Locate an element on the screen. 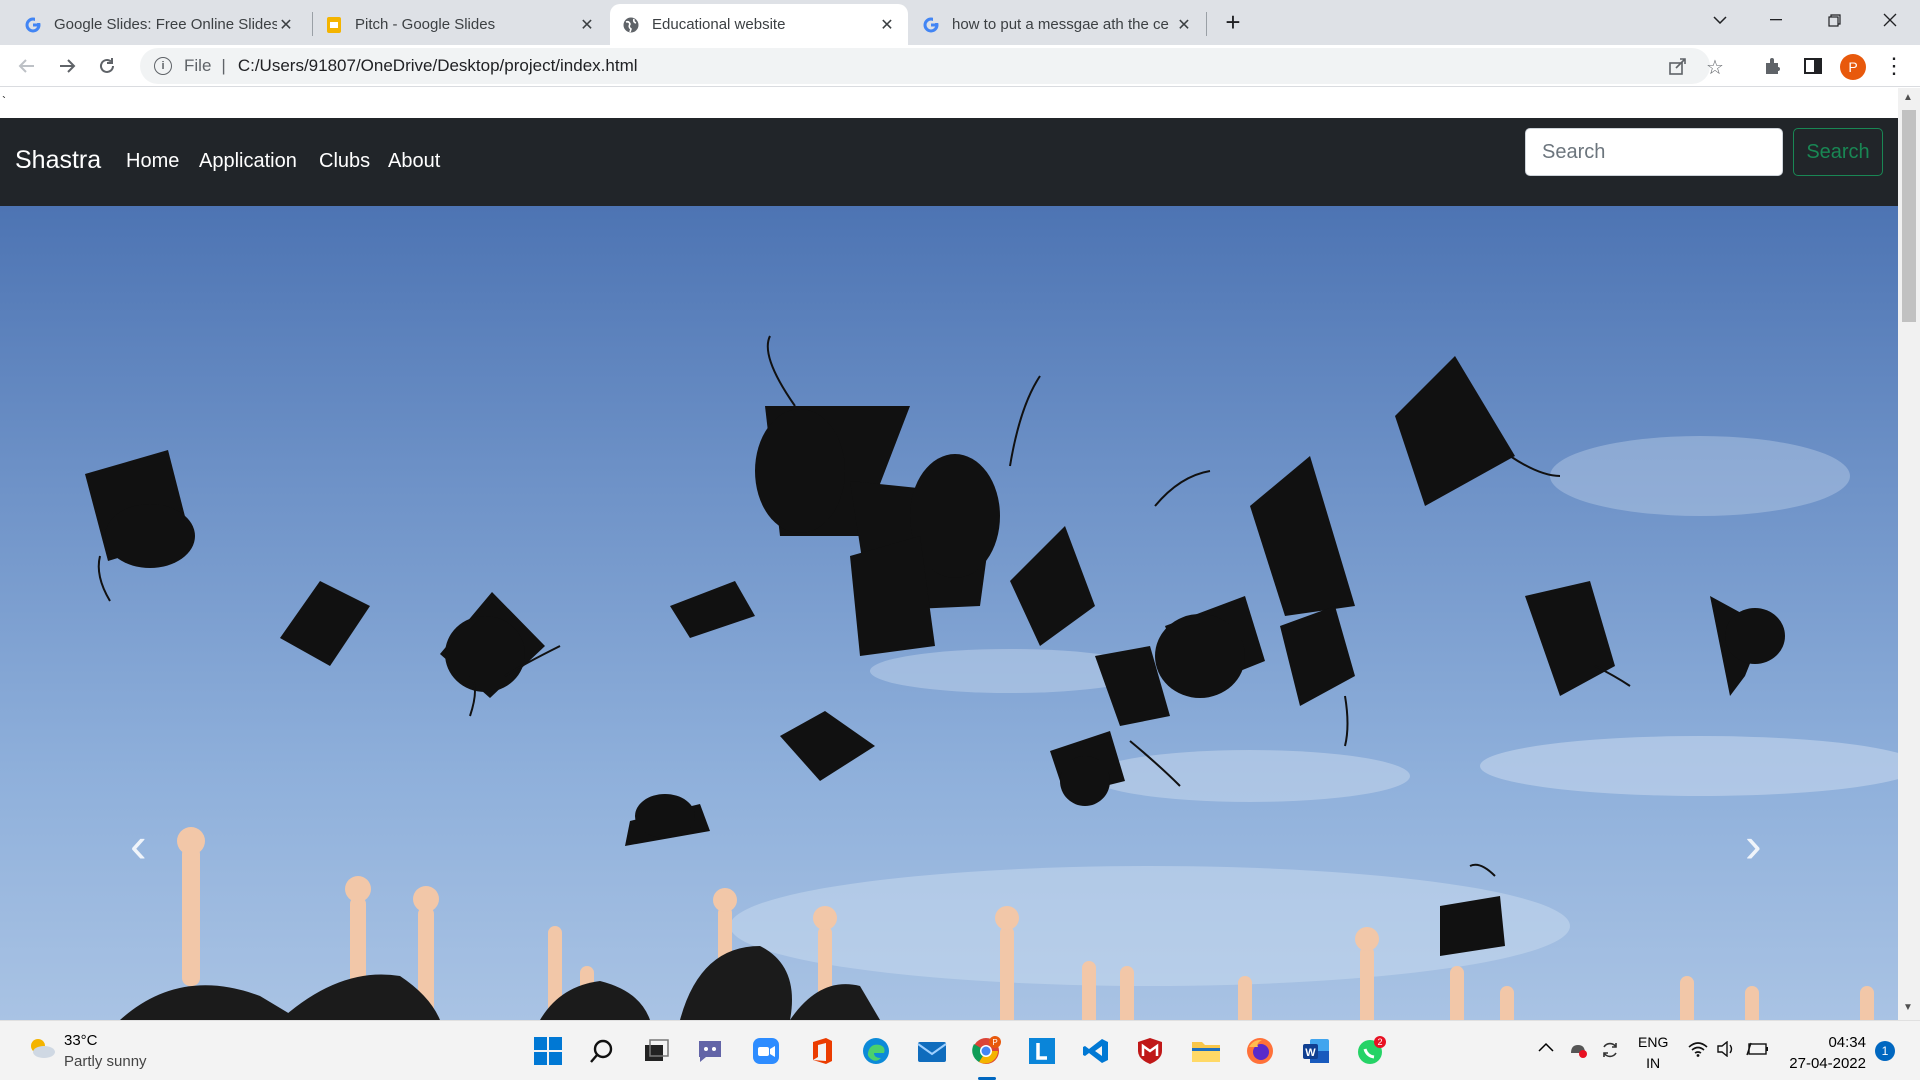 This screenshot has height=1080, width=1920. weather-temperature: 33°C is located at coordinates (81, 1040).